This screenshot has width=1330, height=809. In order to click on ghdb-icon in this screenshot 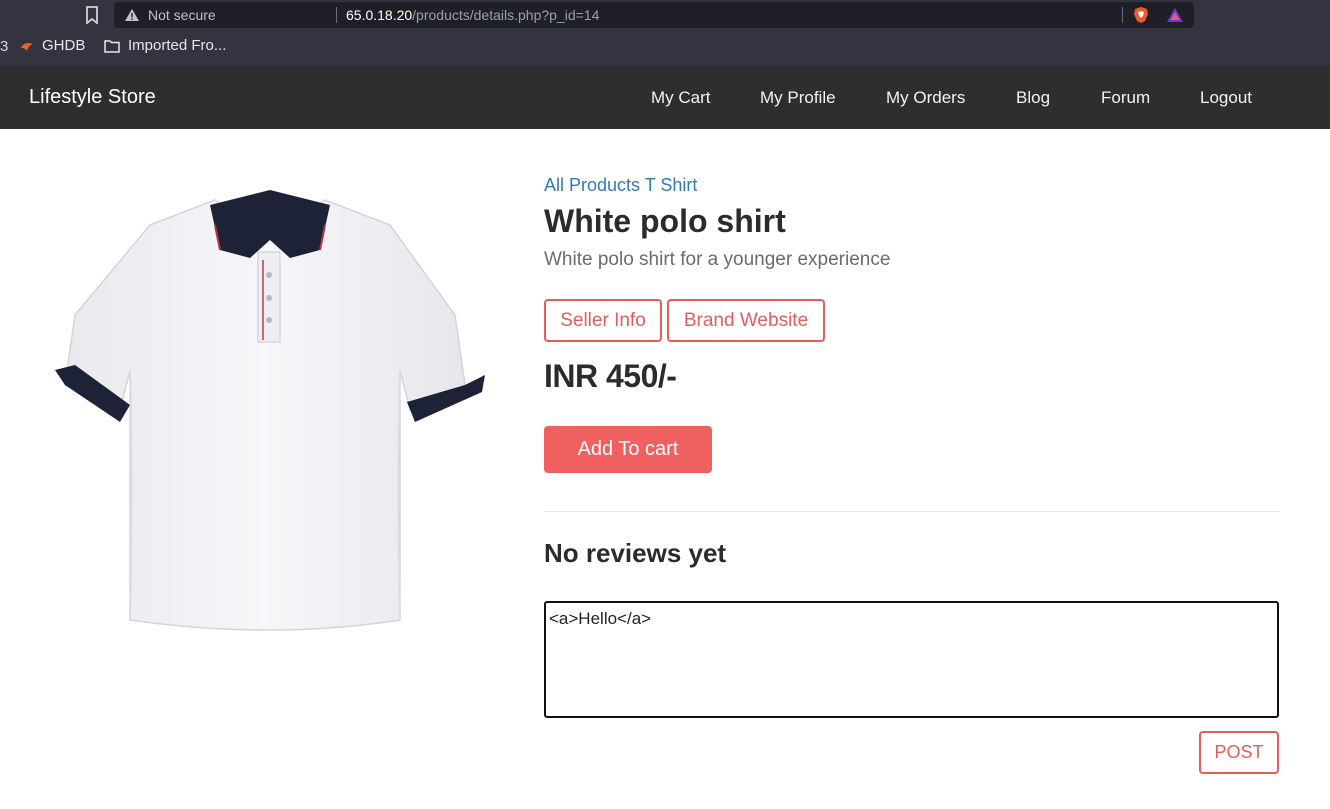, I will do `click(27, 46)`.